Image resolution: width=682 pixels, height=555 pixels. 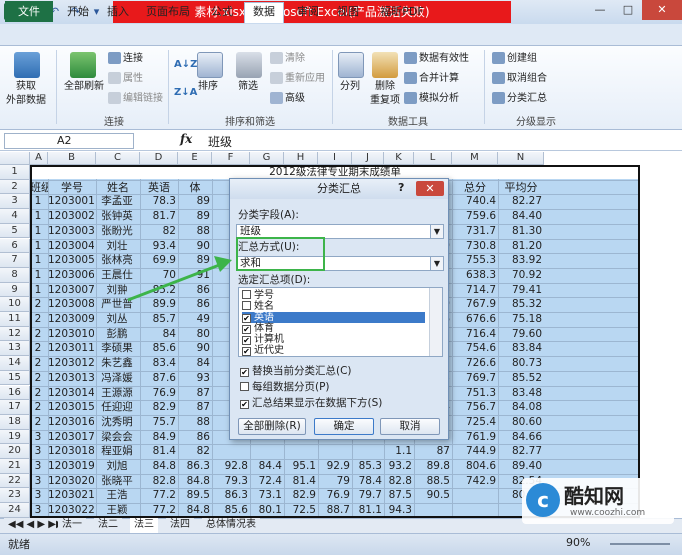 What do you see at coordinates (117, 510) in the screenshot?
I see `table-cell: 王颖` at bounding box center [117, 510].